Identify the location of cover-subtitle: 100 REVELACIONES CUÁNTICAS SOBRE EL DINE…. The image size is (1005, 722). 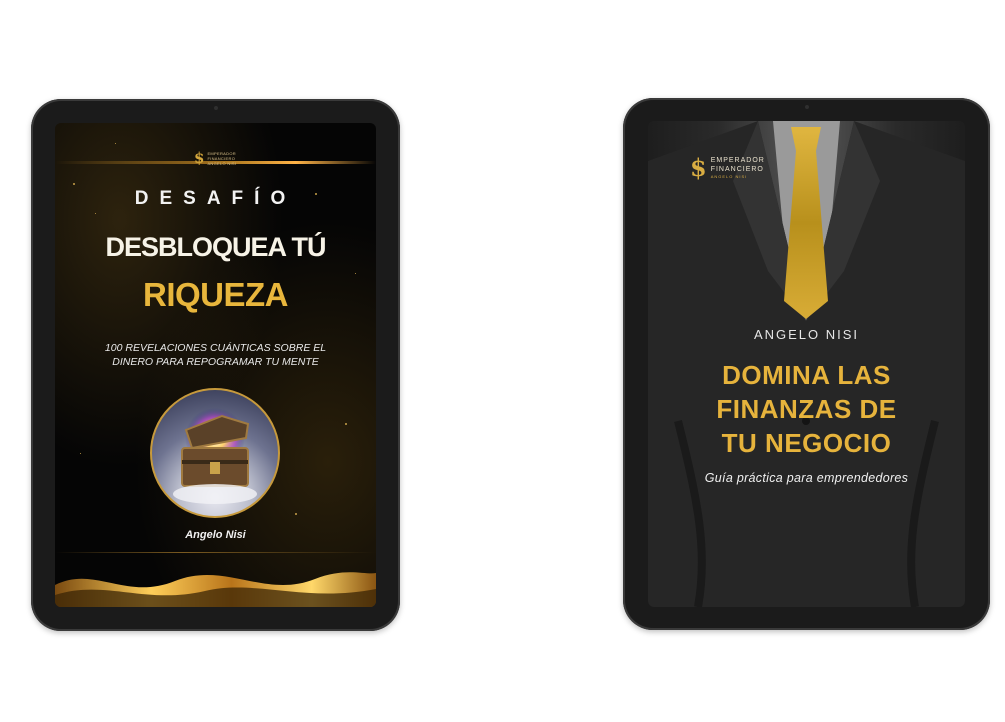
(215, 355).